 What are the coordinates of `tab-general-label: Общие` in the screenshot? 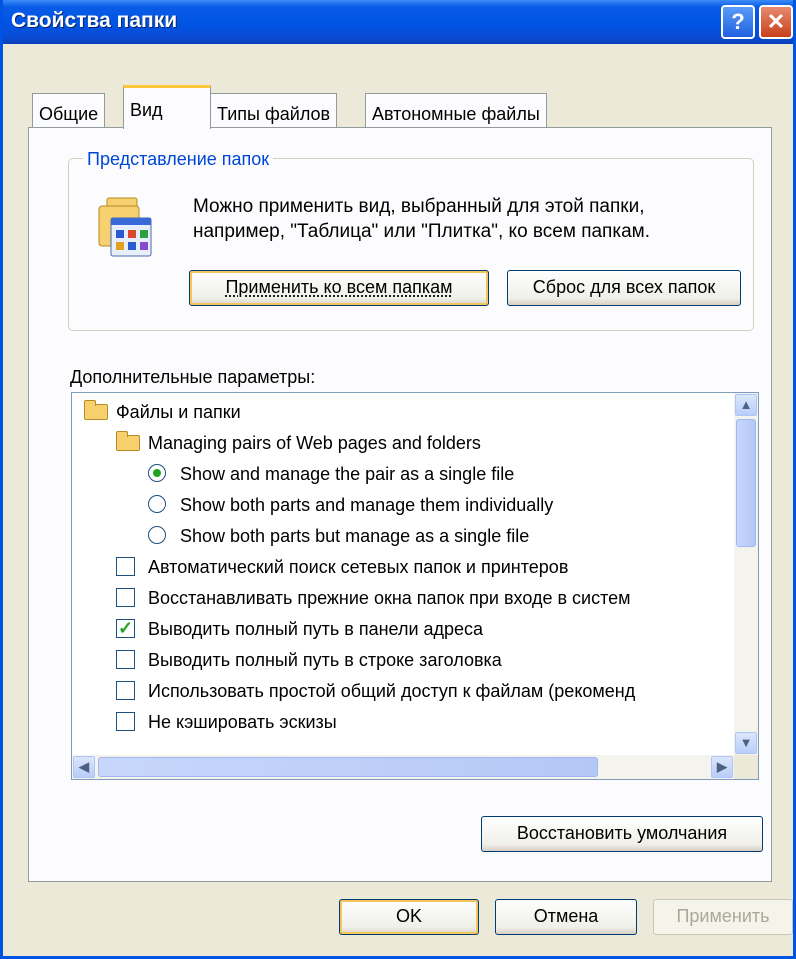 It's located at (69, 114).